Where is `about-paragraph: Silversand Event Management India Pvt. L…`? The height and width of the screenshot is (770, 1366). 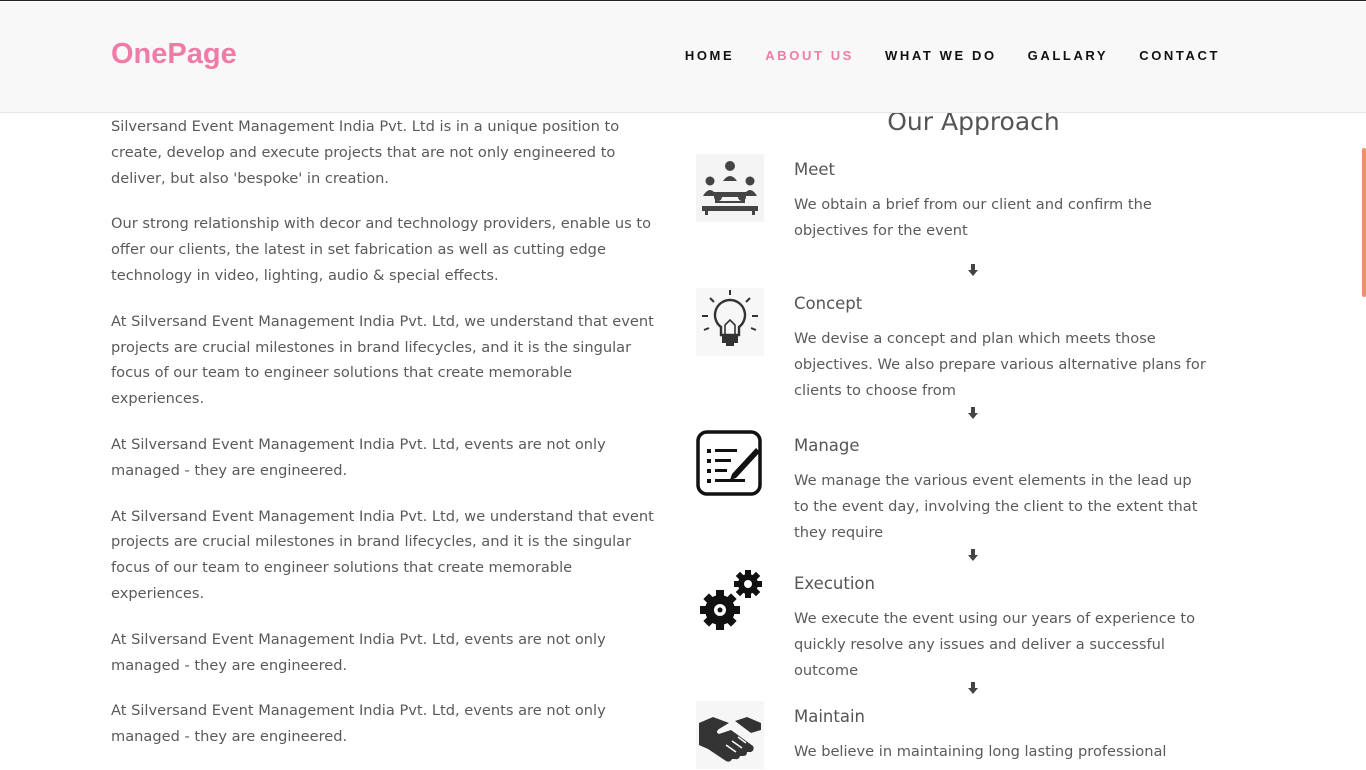
about-paragraph: Silversand Event Management India Pvt. L… is located at coordinates (365, 152).